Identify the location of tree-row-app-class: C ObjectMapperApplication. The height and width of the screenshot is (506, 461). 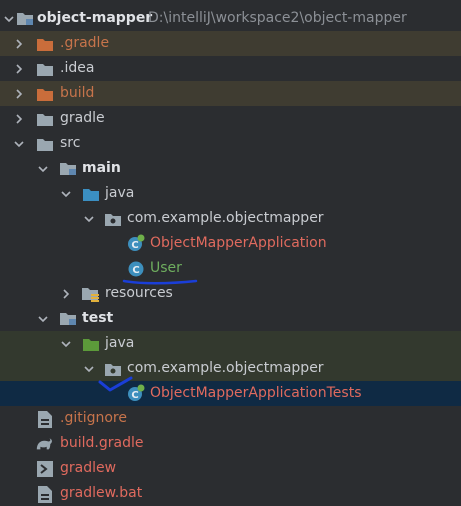
(230, 243).